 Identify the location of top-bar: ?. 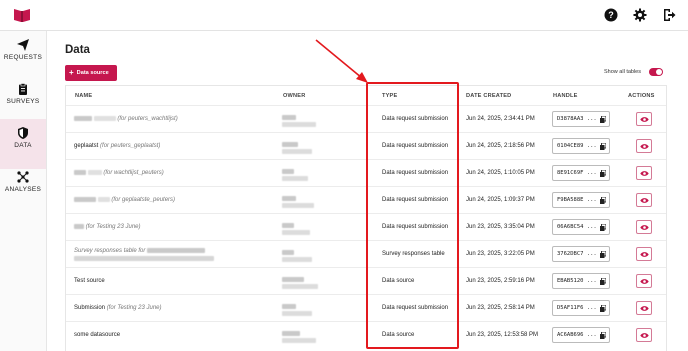
(344, 15).